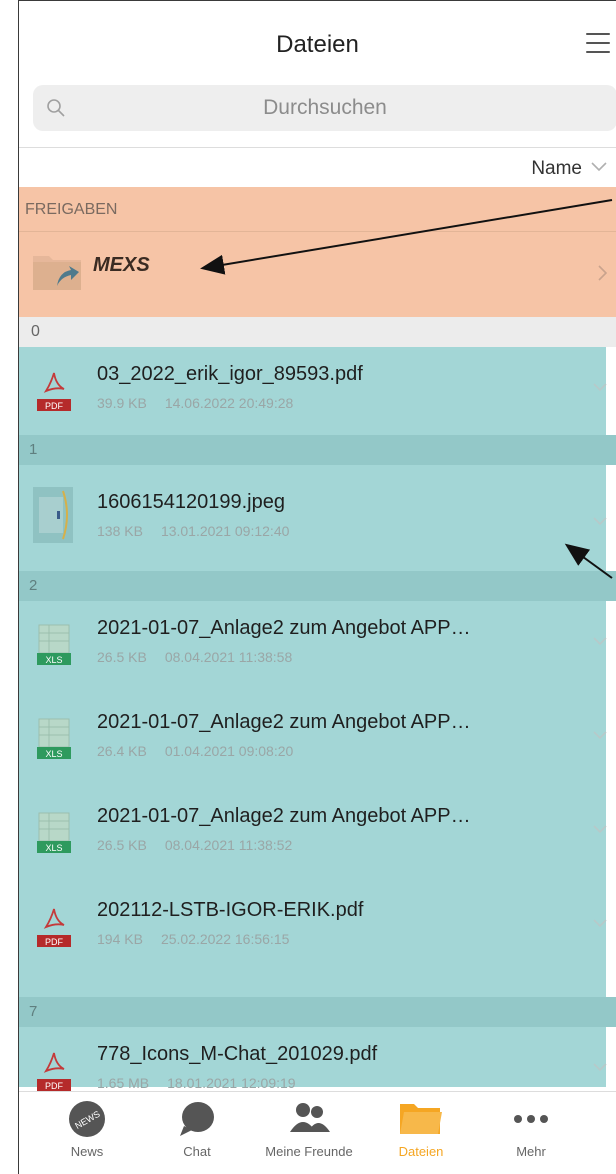 The width and height of the screenshot is (616, 1174). What do you see at coordinates (237, 1054) in the screenshot?
I see `file-name: 778_Icons_M-Chat_201029.pdf` at bounding box center [237, 1054].